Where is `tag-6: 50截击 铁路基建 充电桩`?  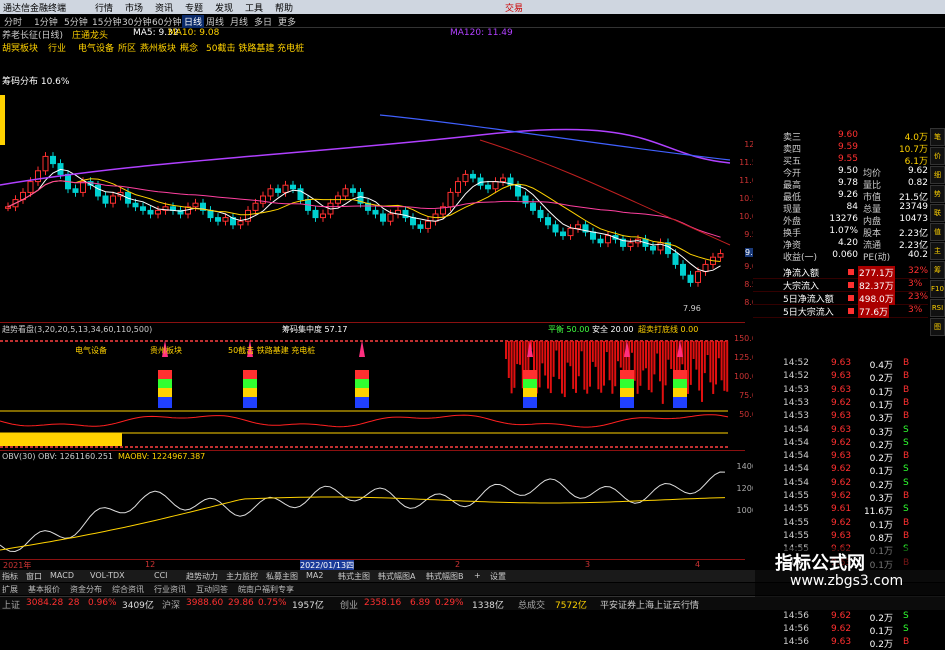 tag-6: 50截击 铁路基建 充电桩 is located at coordinates (255, 47).